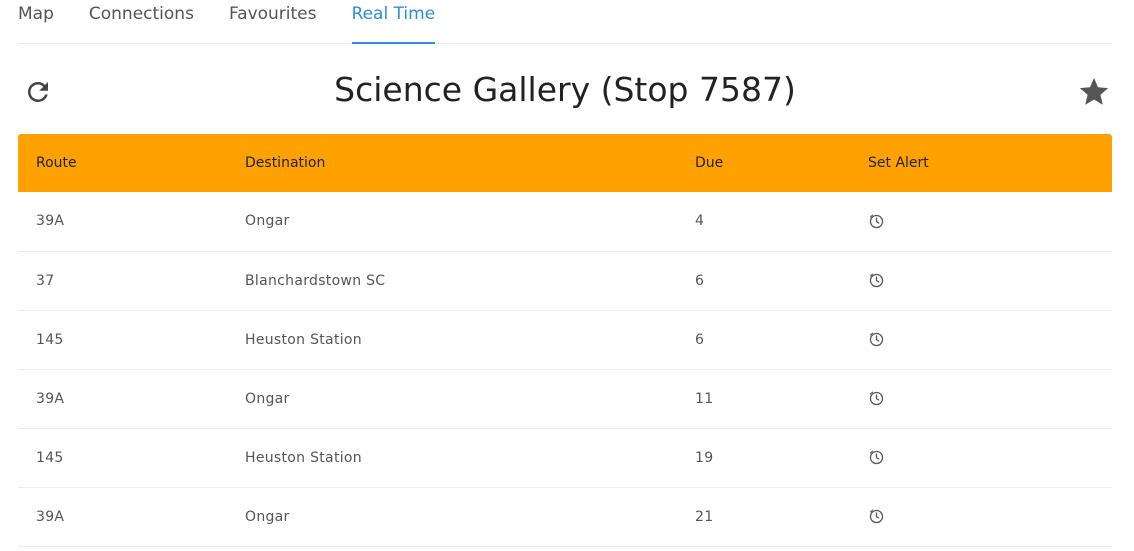  I want to click on table-header-row: Route Destination Due Set Alert, so click(565, 163).